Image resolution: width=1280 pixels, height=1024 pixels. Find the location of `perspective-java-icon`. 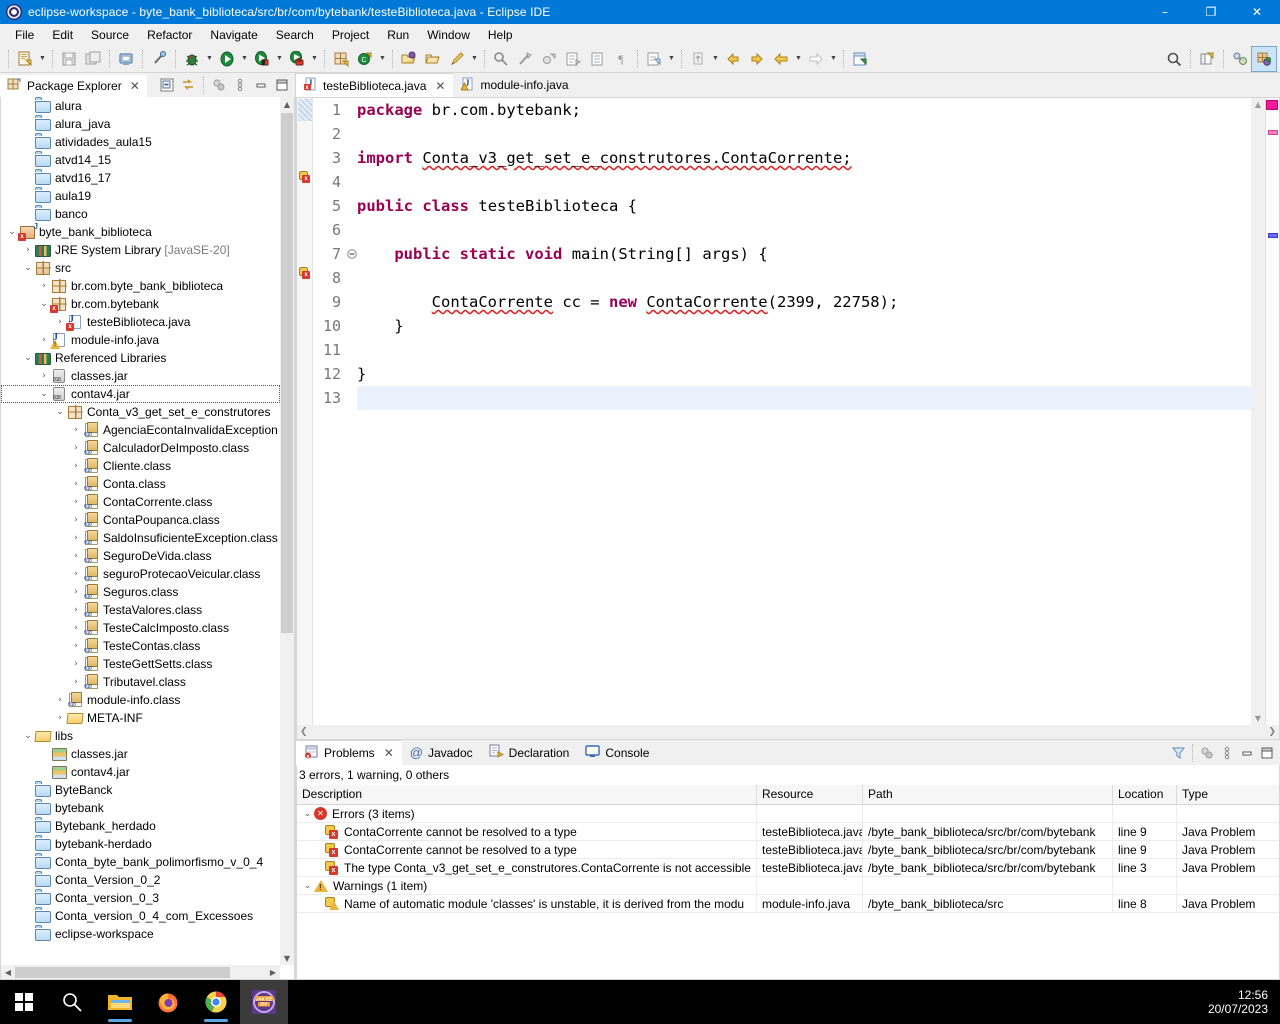

perspective-java-icon is located at coordinates (1240, 59).